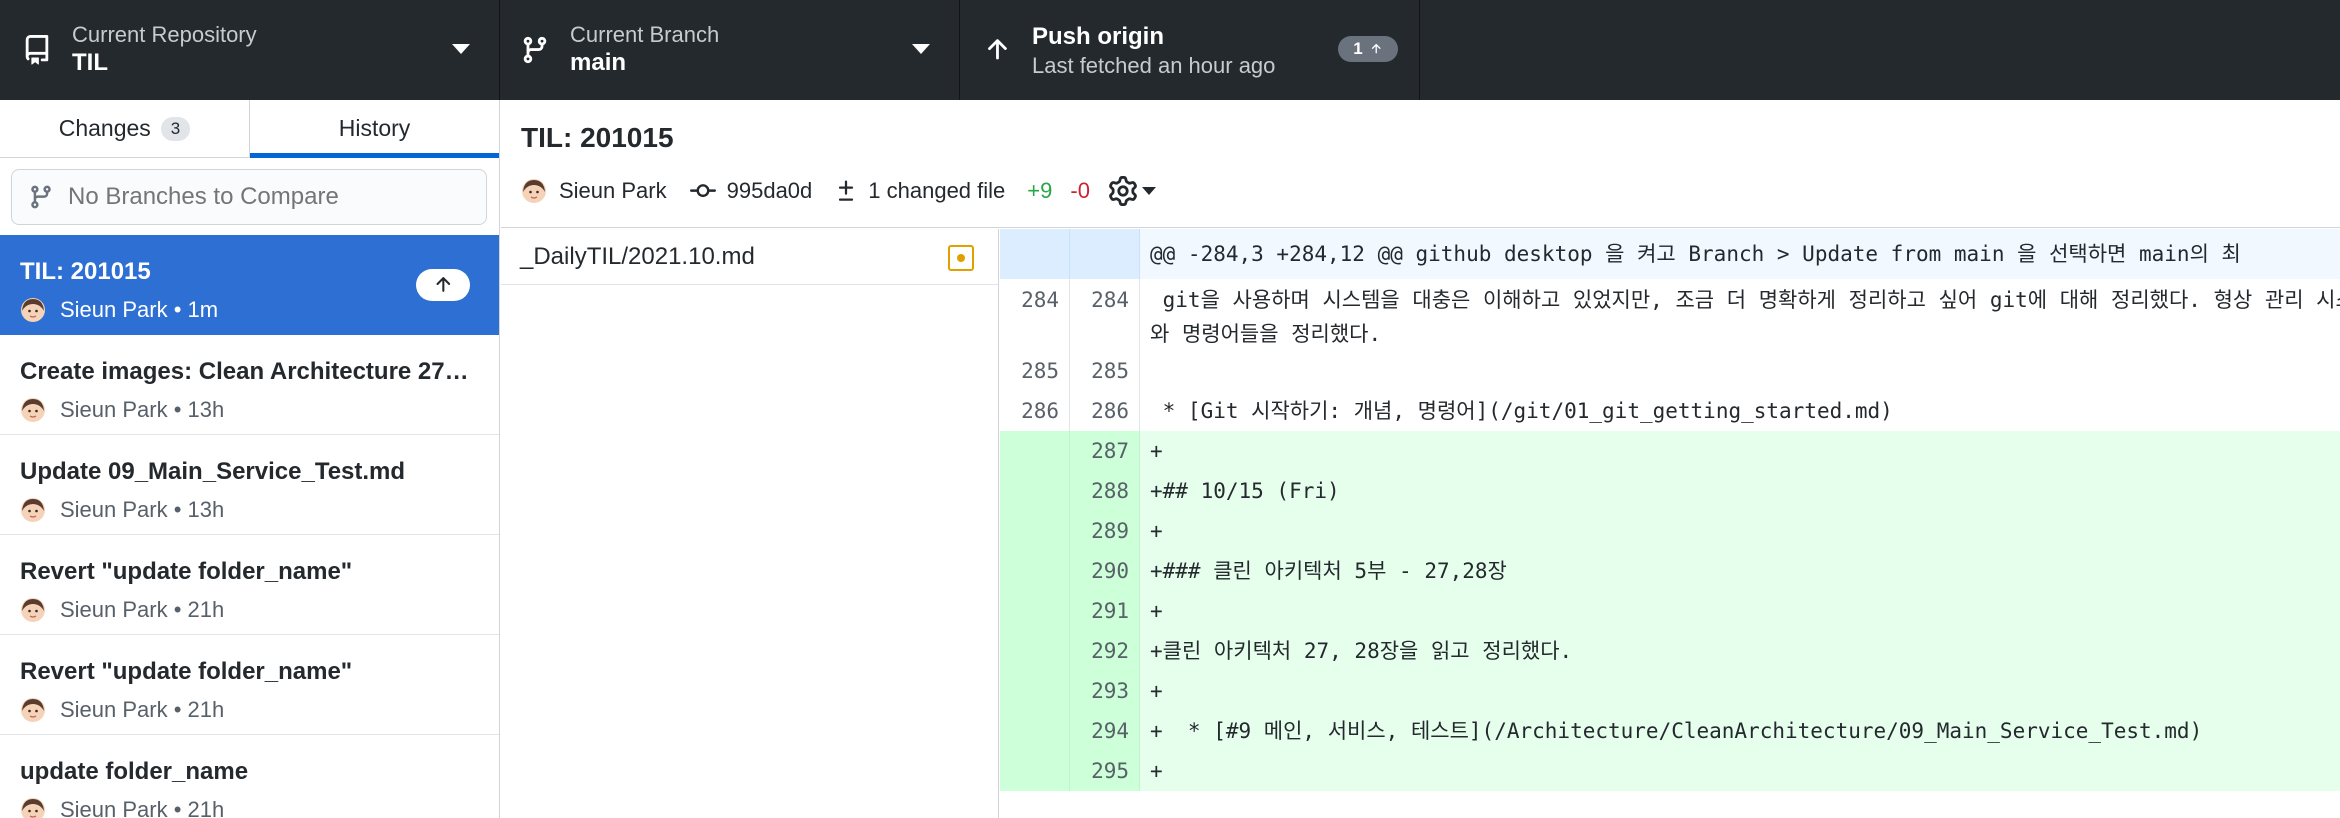  What do you see at coordinates (1105, 451) in the screenshot?
I see `new-line-number: 287` at bounding box center [1105, 451].